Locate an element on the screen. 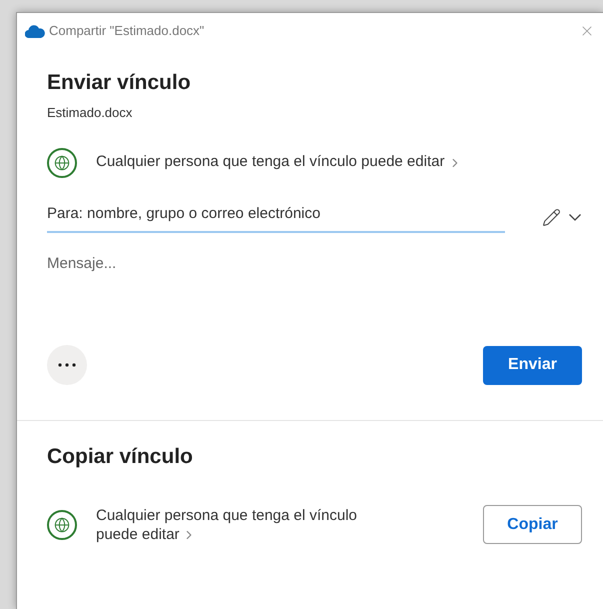 The height and width of the screenshot is (609, 603). window-title: Compartir "Estimado.docx" is located at coordinates (126, 31).